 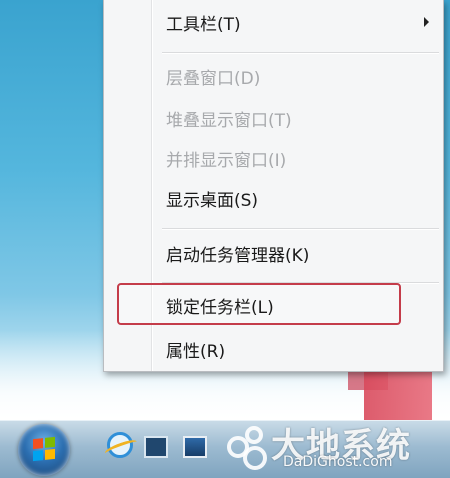 I want to click on start-button, so click(x=45, y=448).